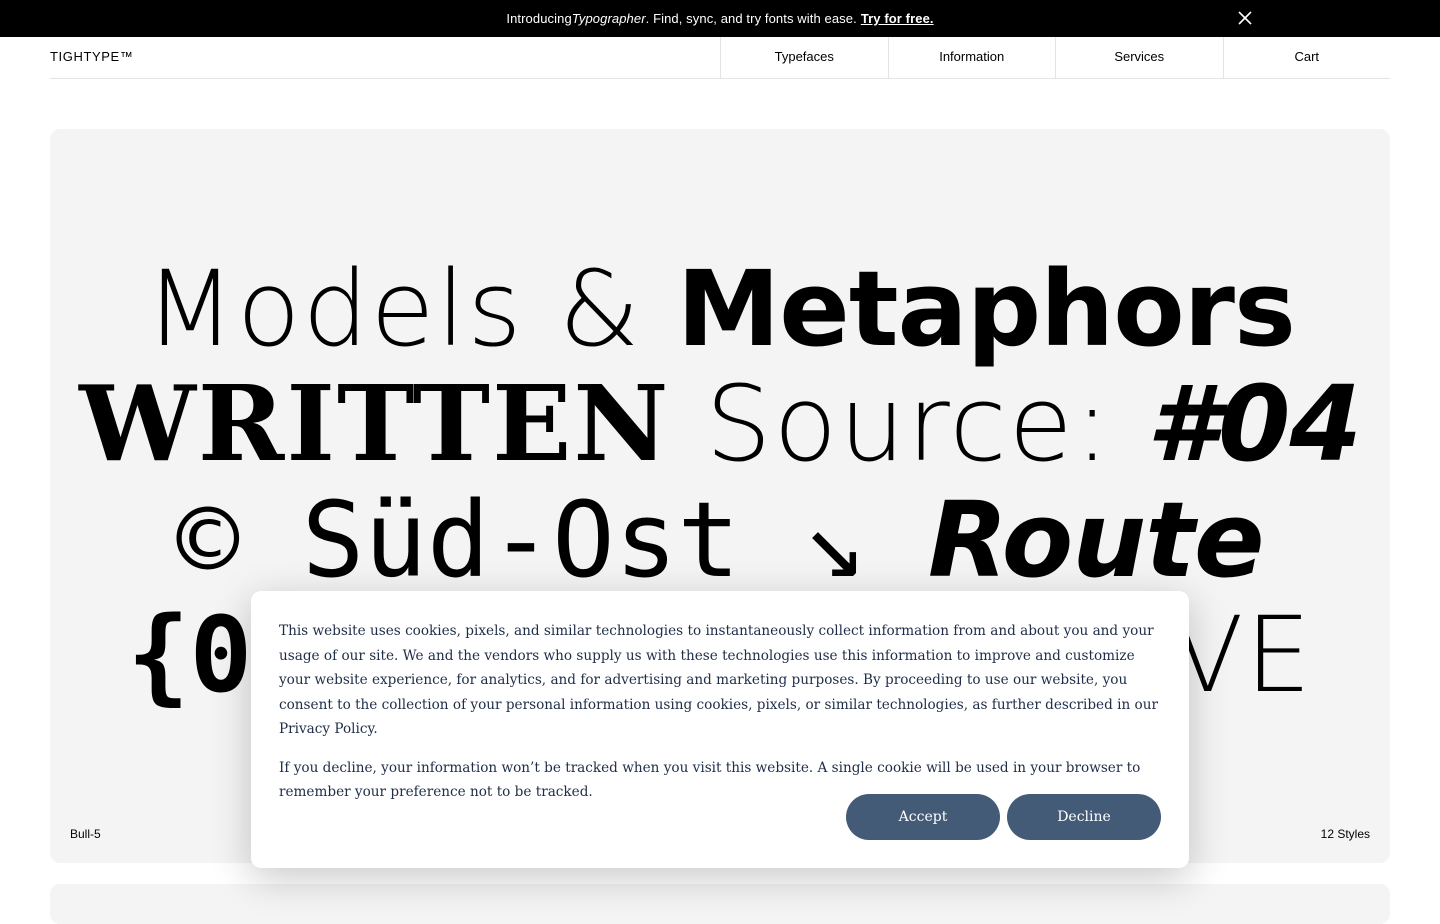 This screenshot has width=1440, height=924. What do you see at coordinates (189, 655) in the screenshot?
I see `hero-text: {0` at bounding box center [189, 655].